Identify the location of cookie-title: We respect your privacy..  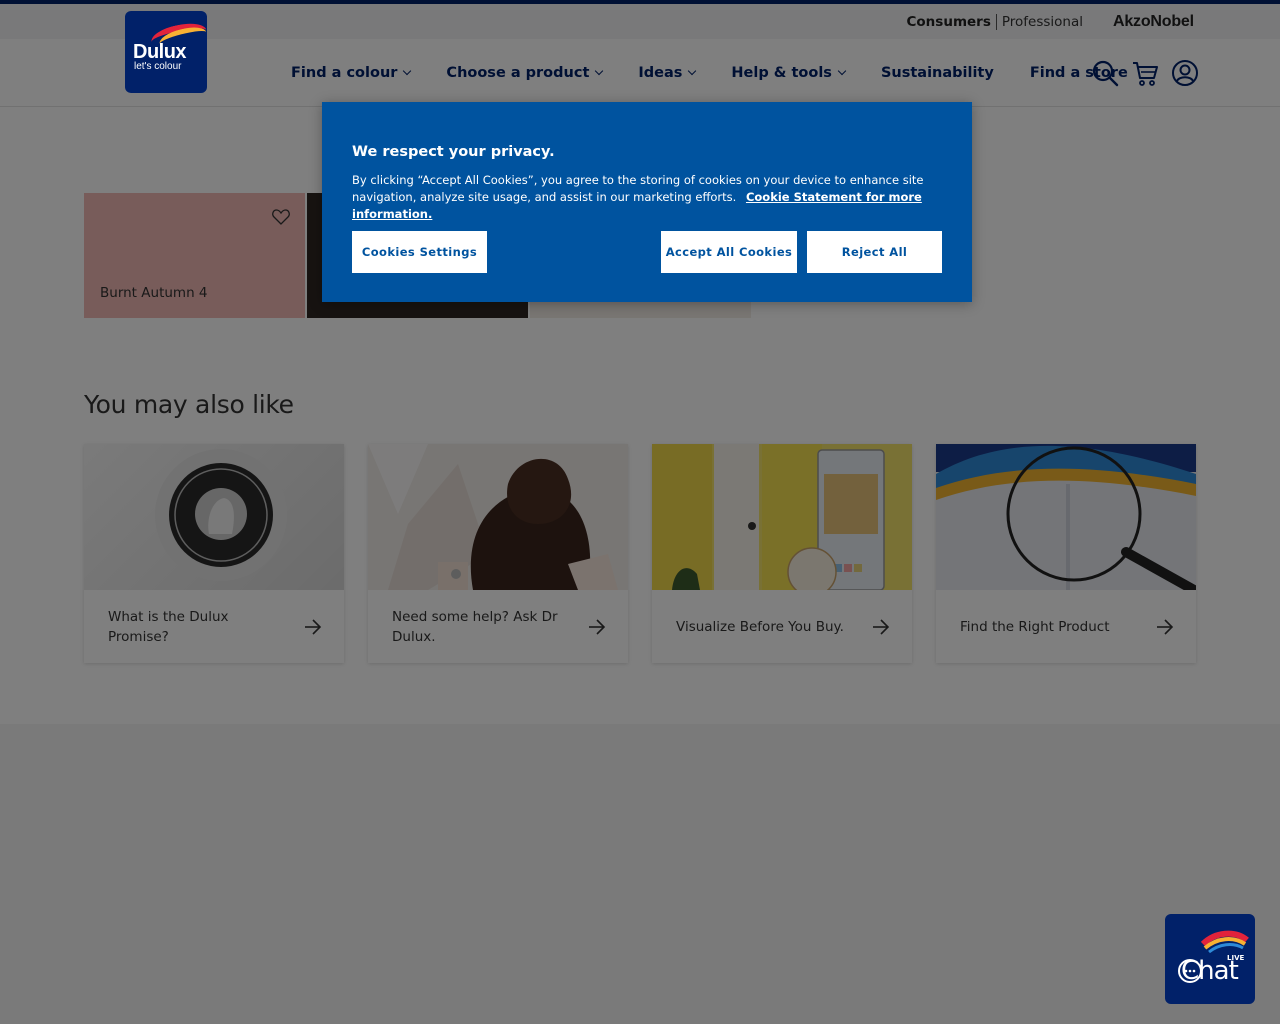
(453, 152).